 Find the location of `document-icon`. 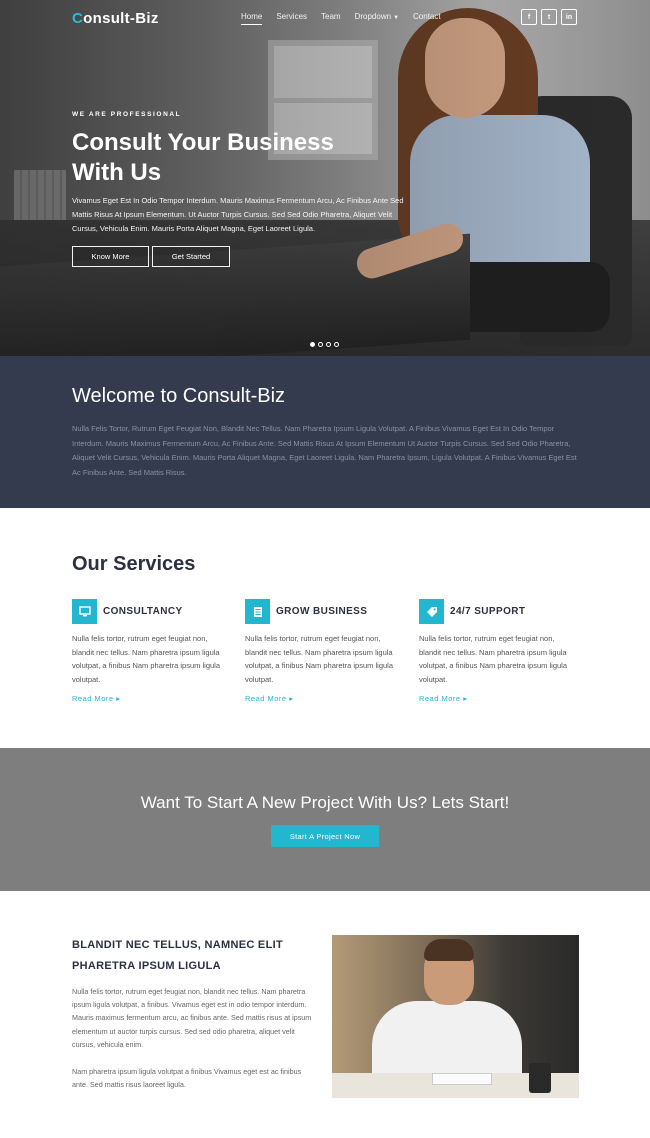

document-icon is located at coordinates (257, 611).